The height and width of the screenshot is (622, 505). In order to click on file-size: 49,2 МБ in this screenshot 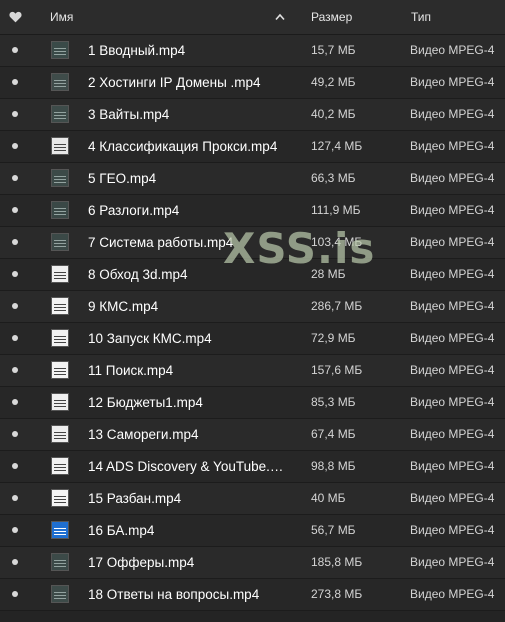, I will do `click(333, 82)`.